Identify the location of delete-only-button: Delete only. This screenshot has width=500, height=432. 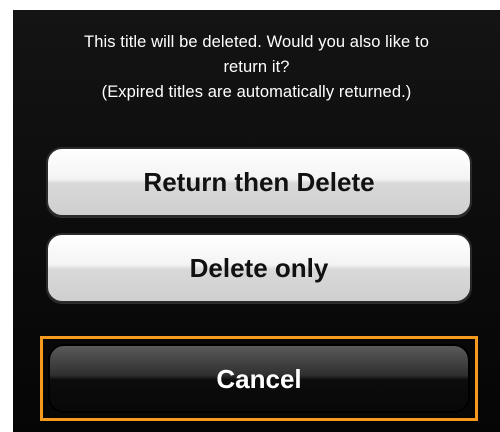
(259, 268).